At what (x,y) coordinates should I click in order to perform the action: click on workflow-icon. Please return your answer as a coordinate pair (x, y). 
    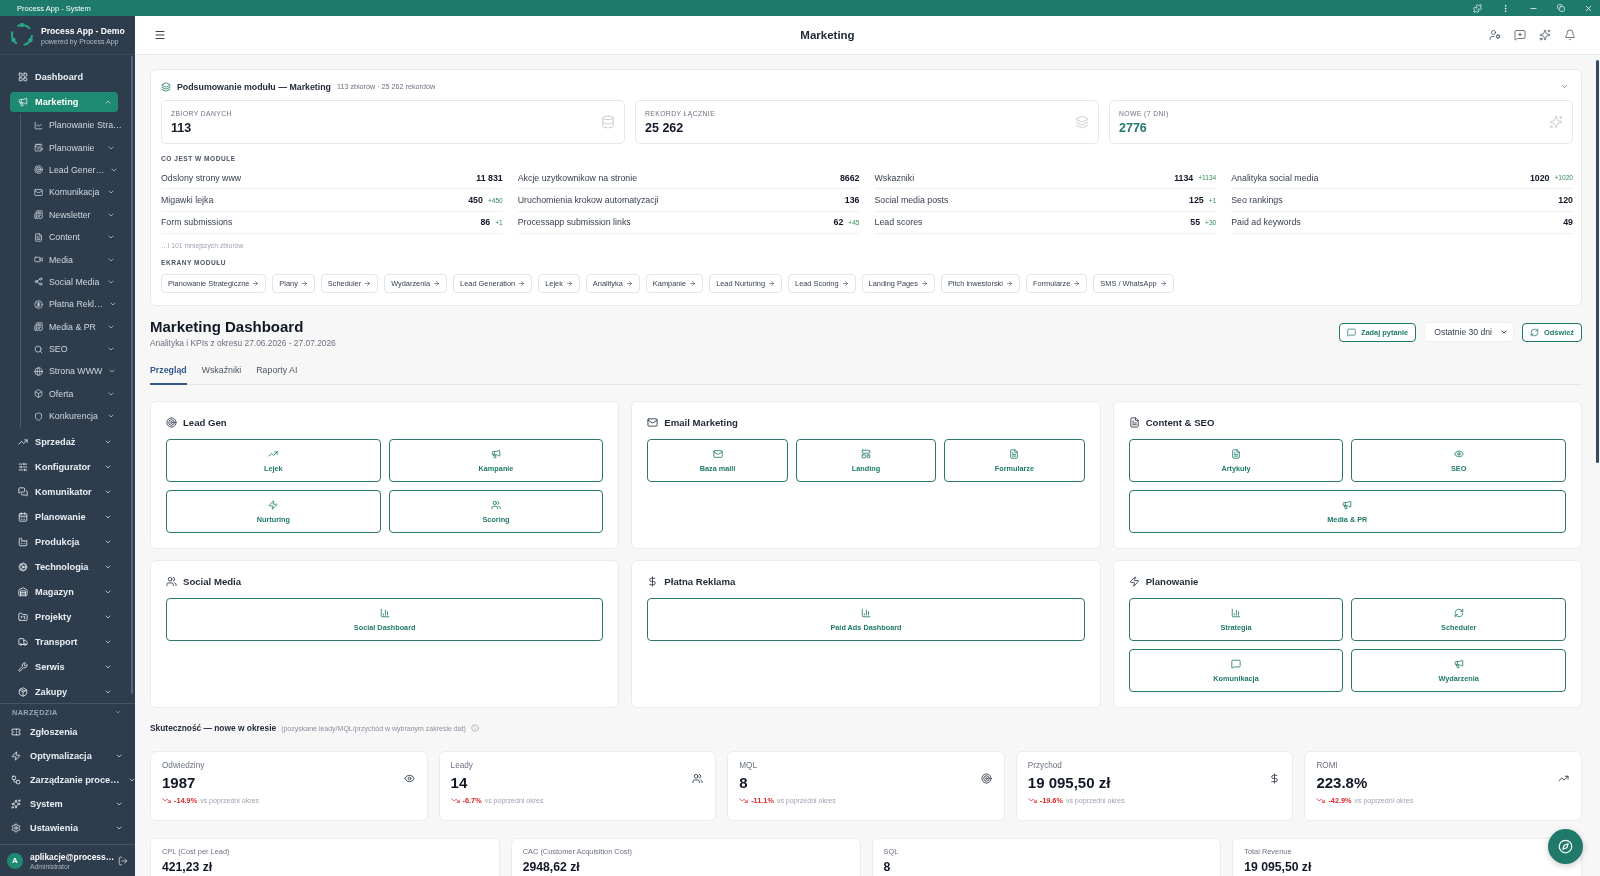
    Looking at the image, I should click on (16, 780).